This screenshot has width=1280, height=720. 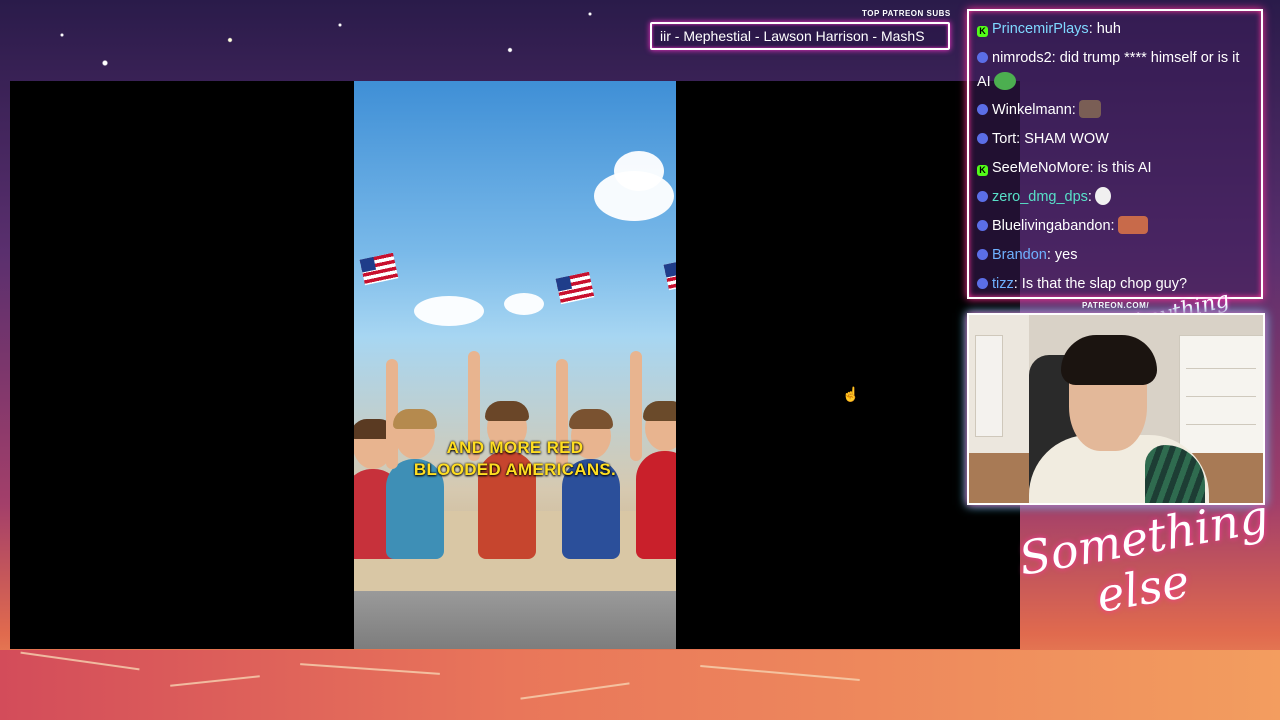 I want to click on chat-username: tizz, so click(x=1003, y=284).